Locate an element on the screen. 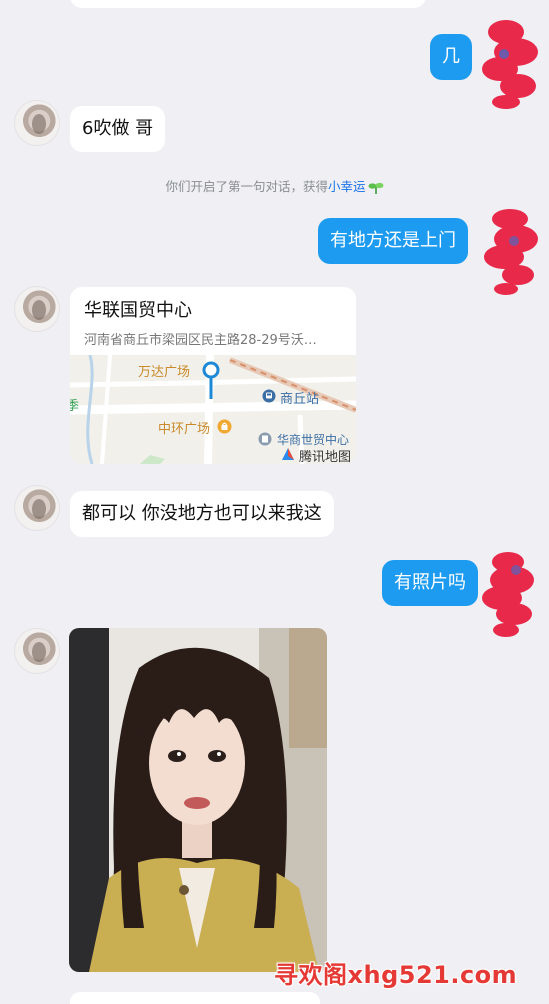  message-bubble-outgoing: 有地方还是上门 is located at coordinates (393, 241).